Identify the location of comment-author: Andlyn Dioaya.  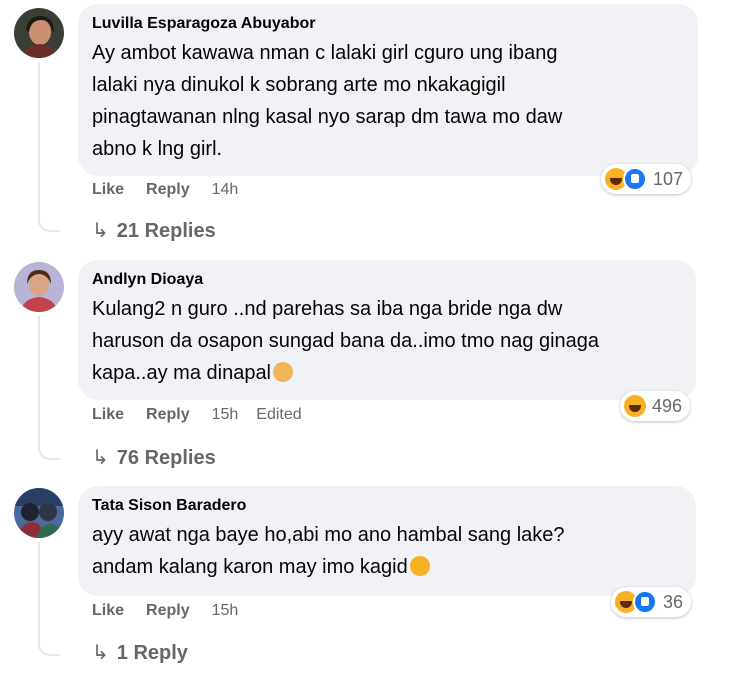
(386, 280).